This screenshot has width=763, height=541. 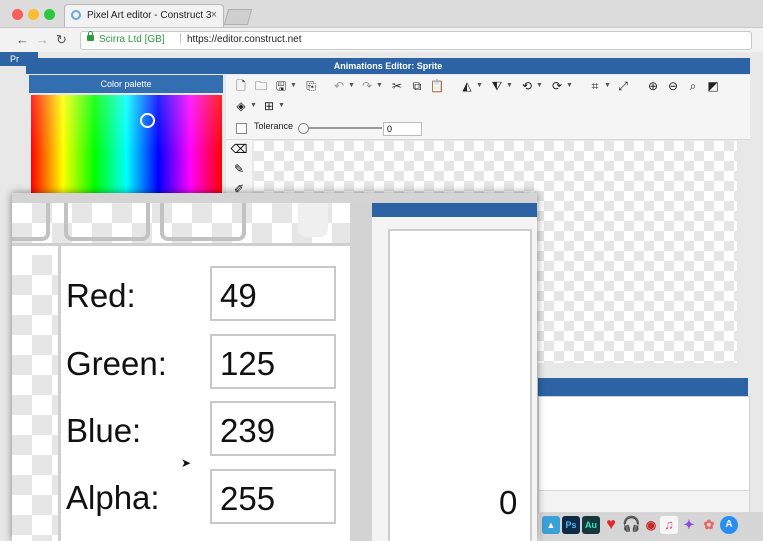 I want to click on url-text: https://editor.construct.net, so click(x=244, y=39).